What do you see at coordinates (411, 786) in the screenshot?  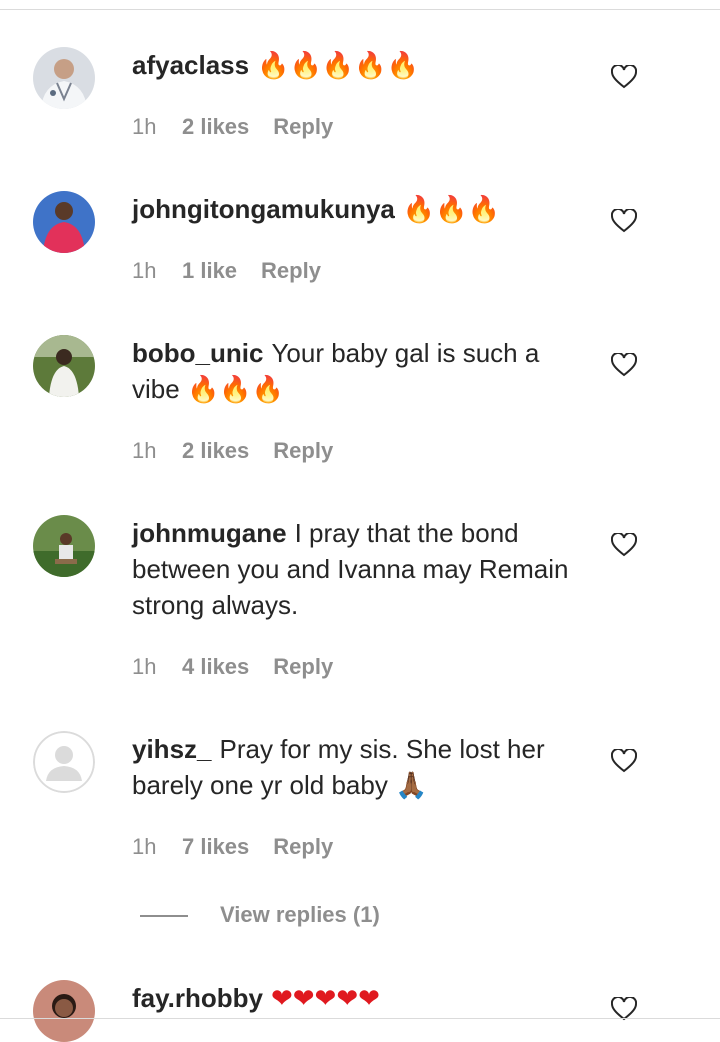 I see `praying-hands-emoji: 🙏🏾` at bounding box center [411, 786].